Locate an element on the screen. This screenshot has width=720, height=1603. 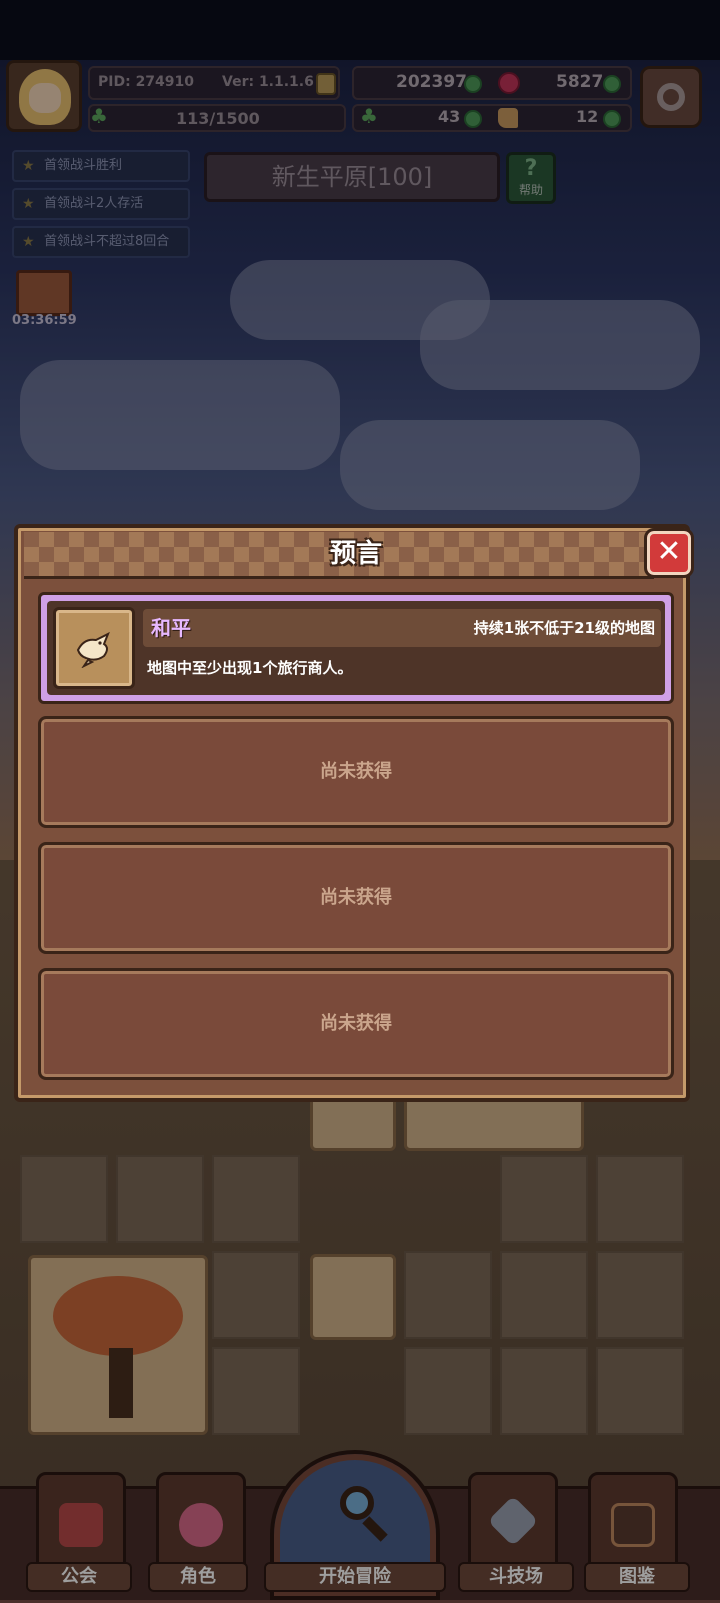
dove-icon is located at coordinates (93, 649).